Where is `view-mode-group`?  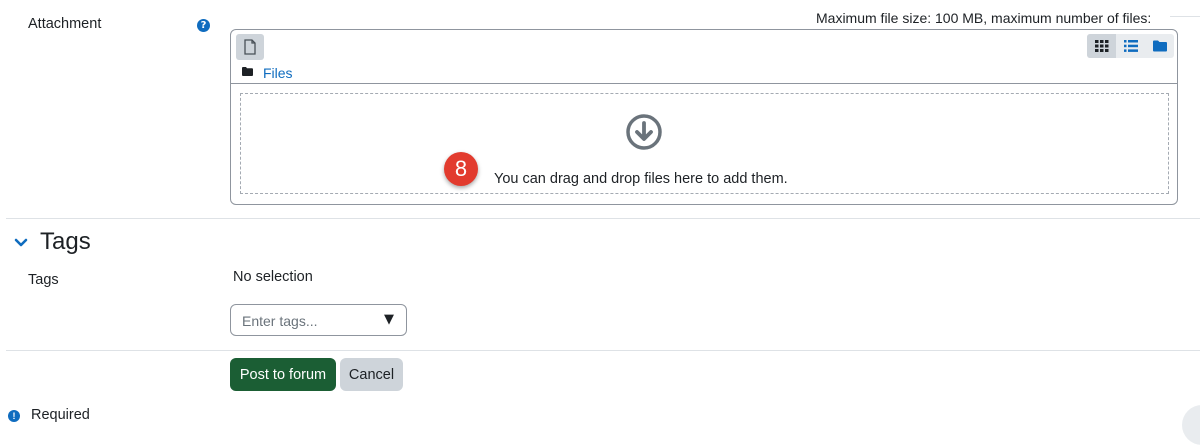 view-mode-group is located at coordinates (1130, 46).